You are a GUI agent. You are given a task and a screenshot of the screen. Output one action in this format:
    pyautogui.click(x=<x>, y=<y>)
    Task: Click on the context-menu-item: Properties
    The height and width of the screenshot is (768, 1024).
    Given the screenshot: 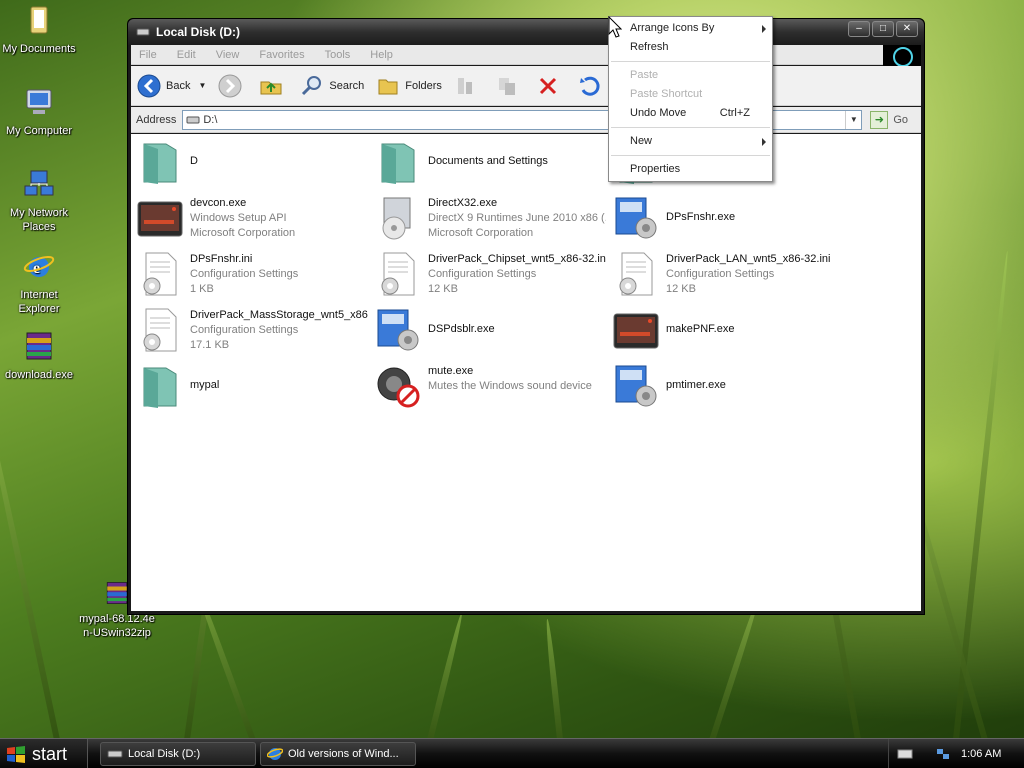 What is the action you would take?
    pyautogui.click(x=690, y=169)
    